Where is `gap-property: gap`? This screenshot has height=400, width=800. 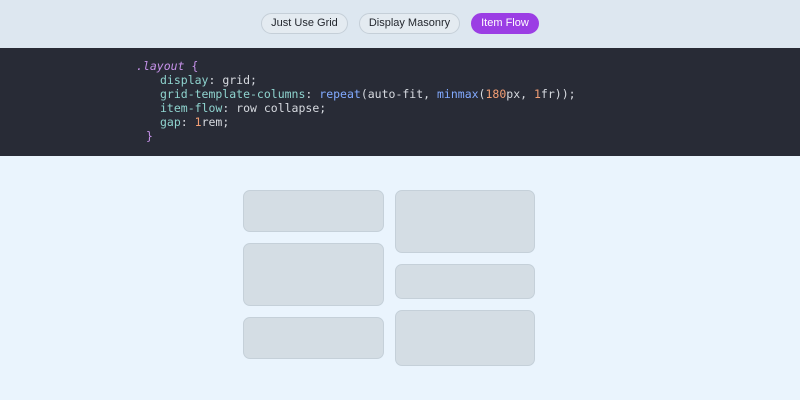 gap-property: gap is located at coordinates (170, 122).